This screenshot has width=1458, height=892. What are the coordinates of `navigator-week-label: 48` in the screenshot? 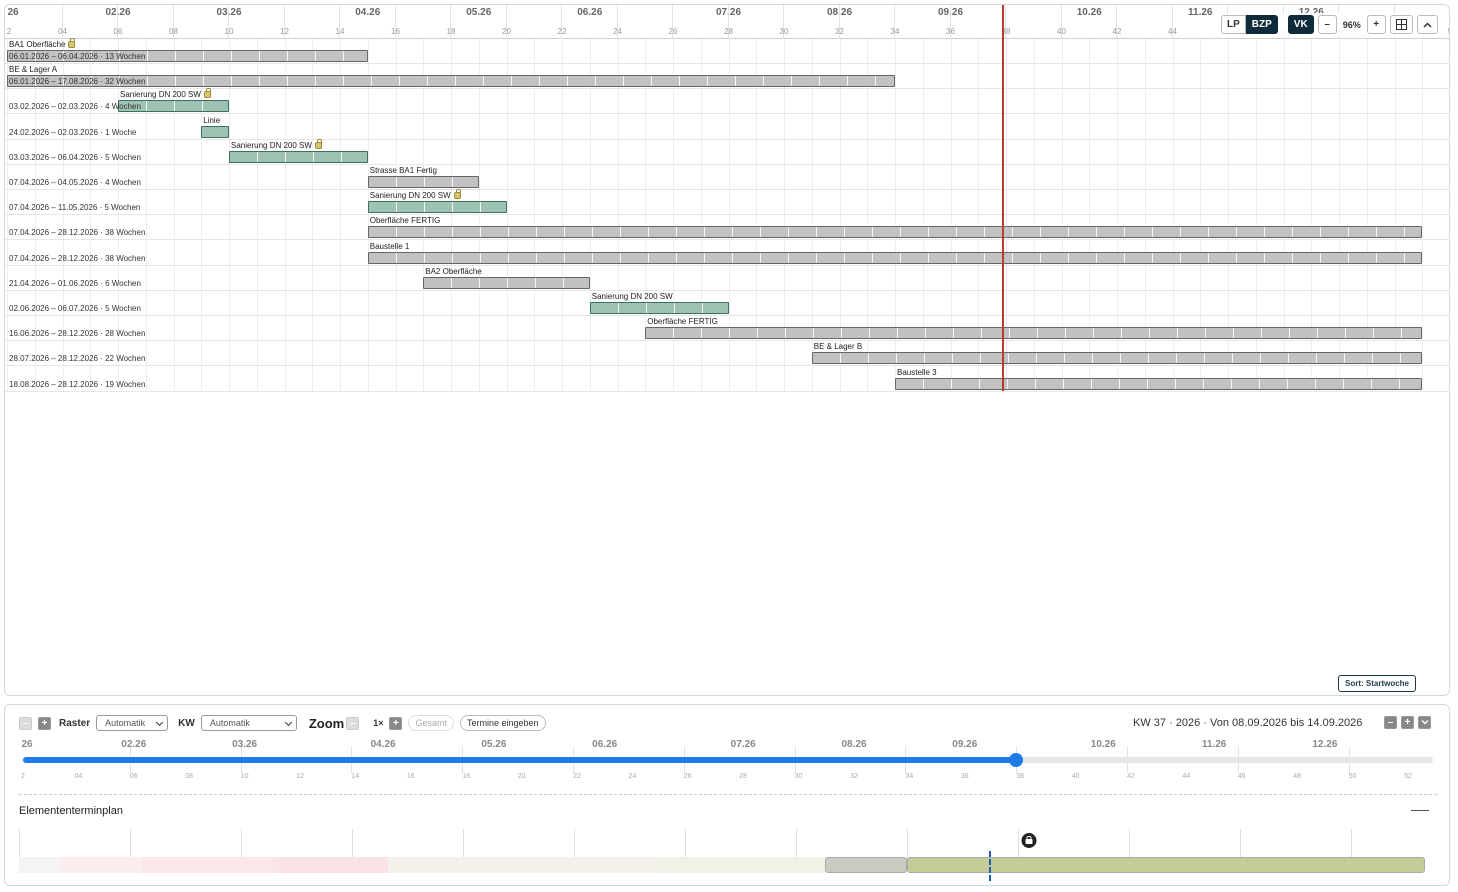 It's located at (1297, 776).